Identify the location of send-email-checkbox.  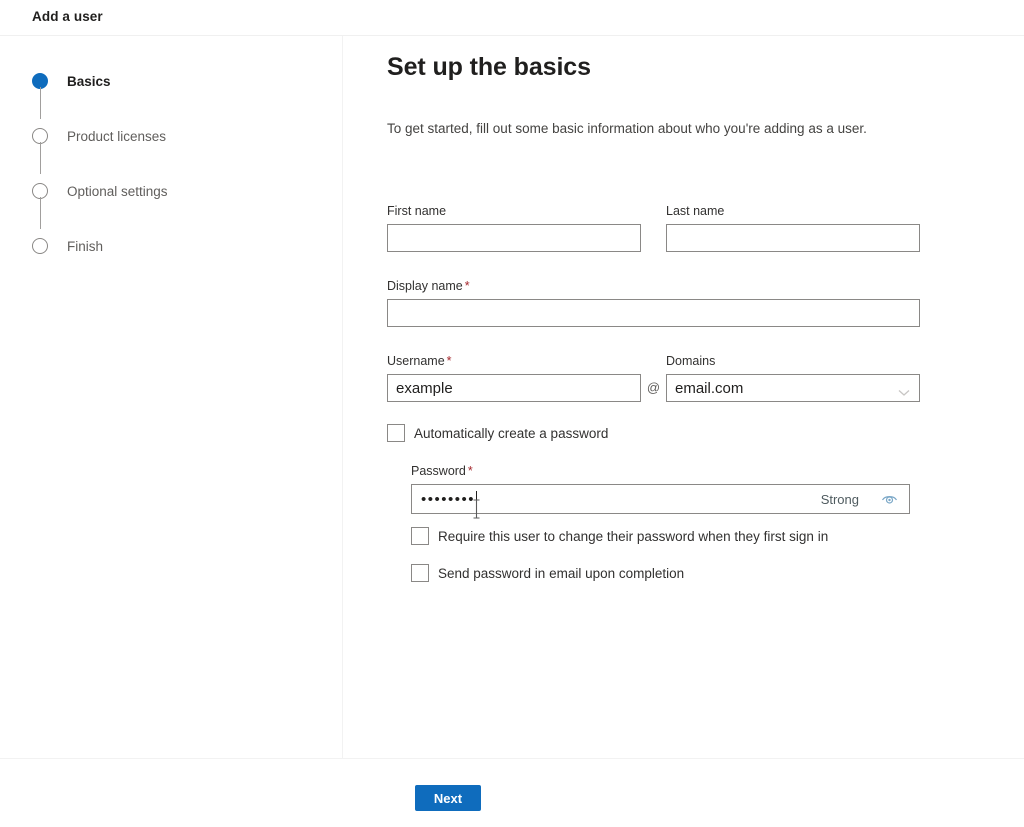
(420, 573).